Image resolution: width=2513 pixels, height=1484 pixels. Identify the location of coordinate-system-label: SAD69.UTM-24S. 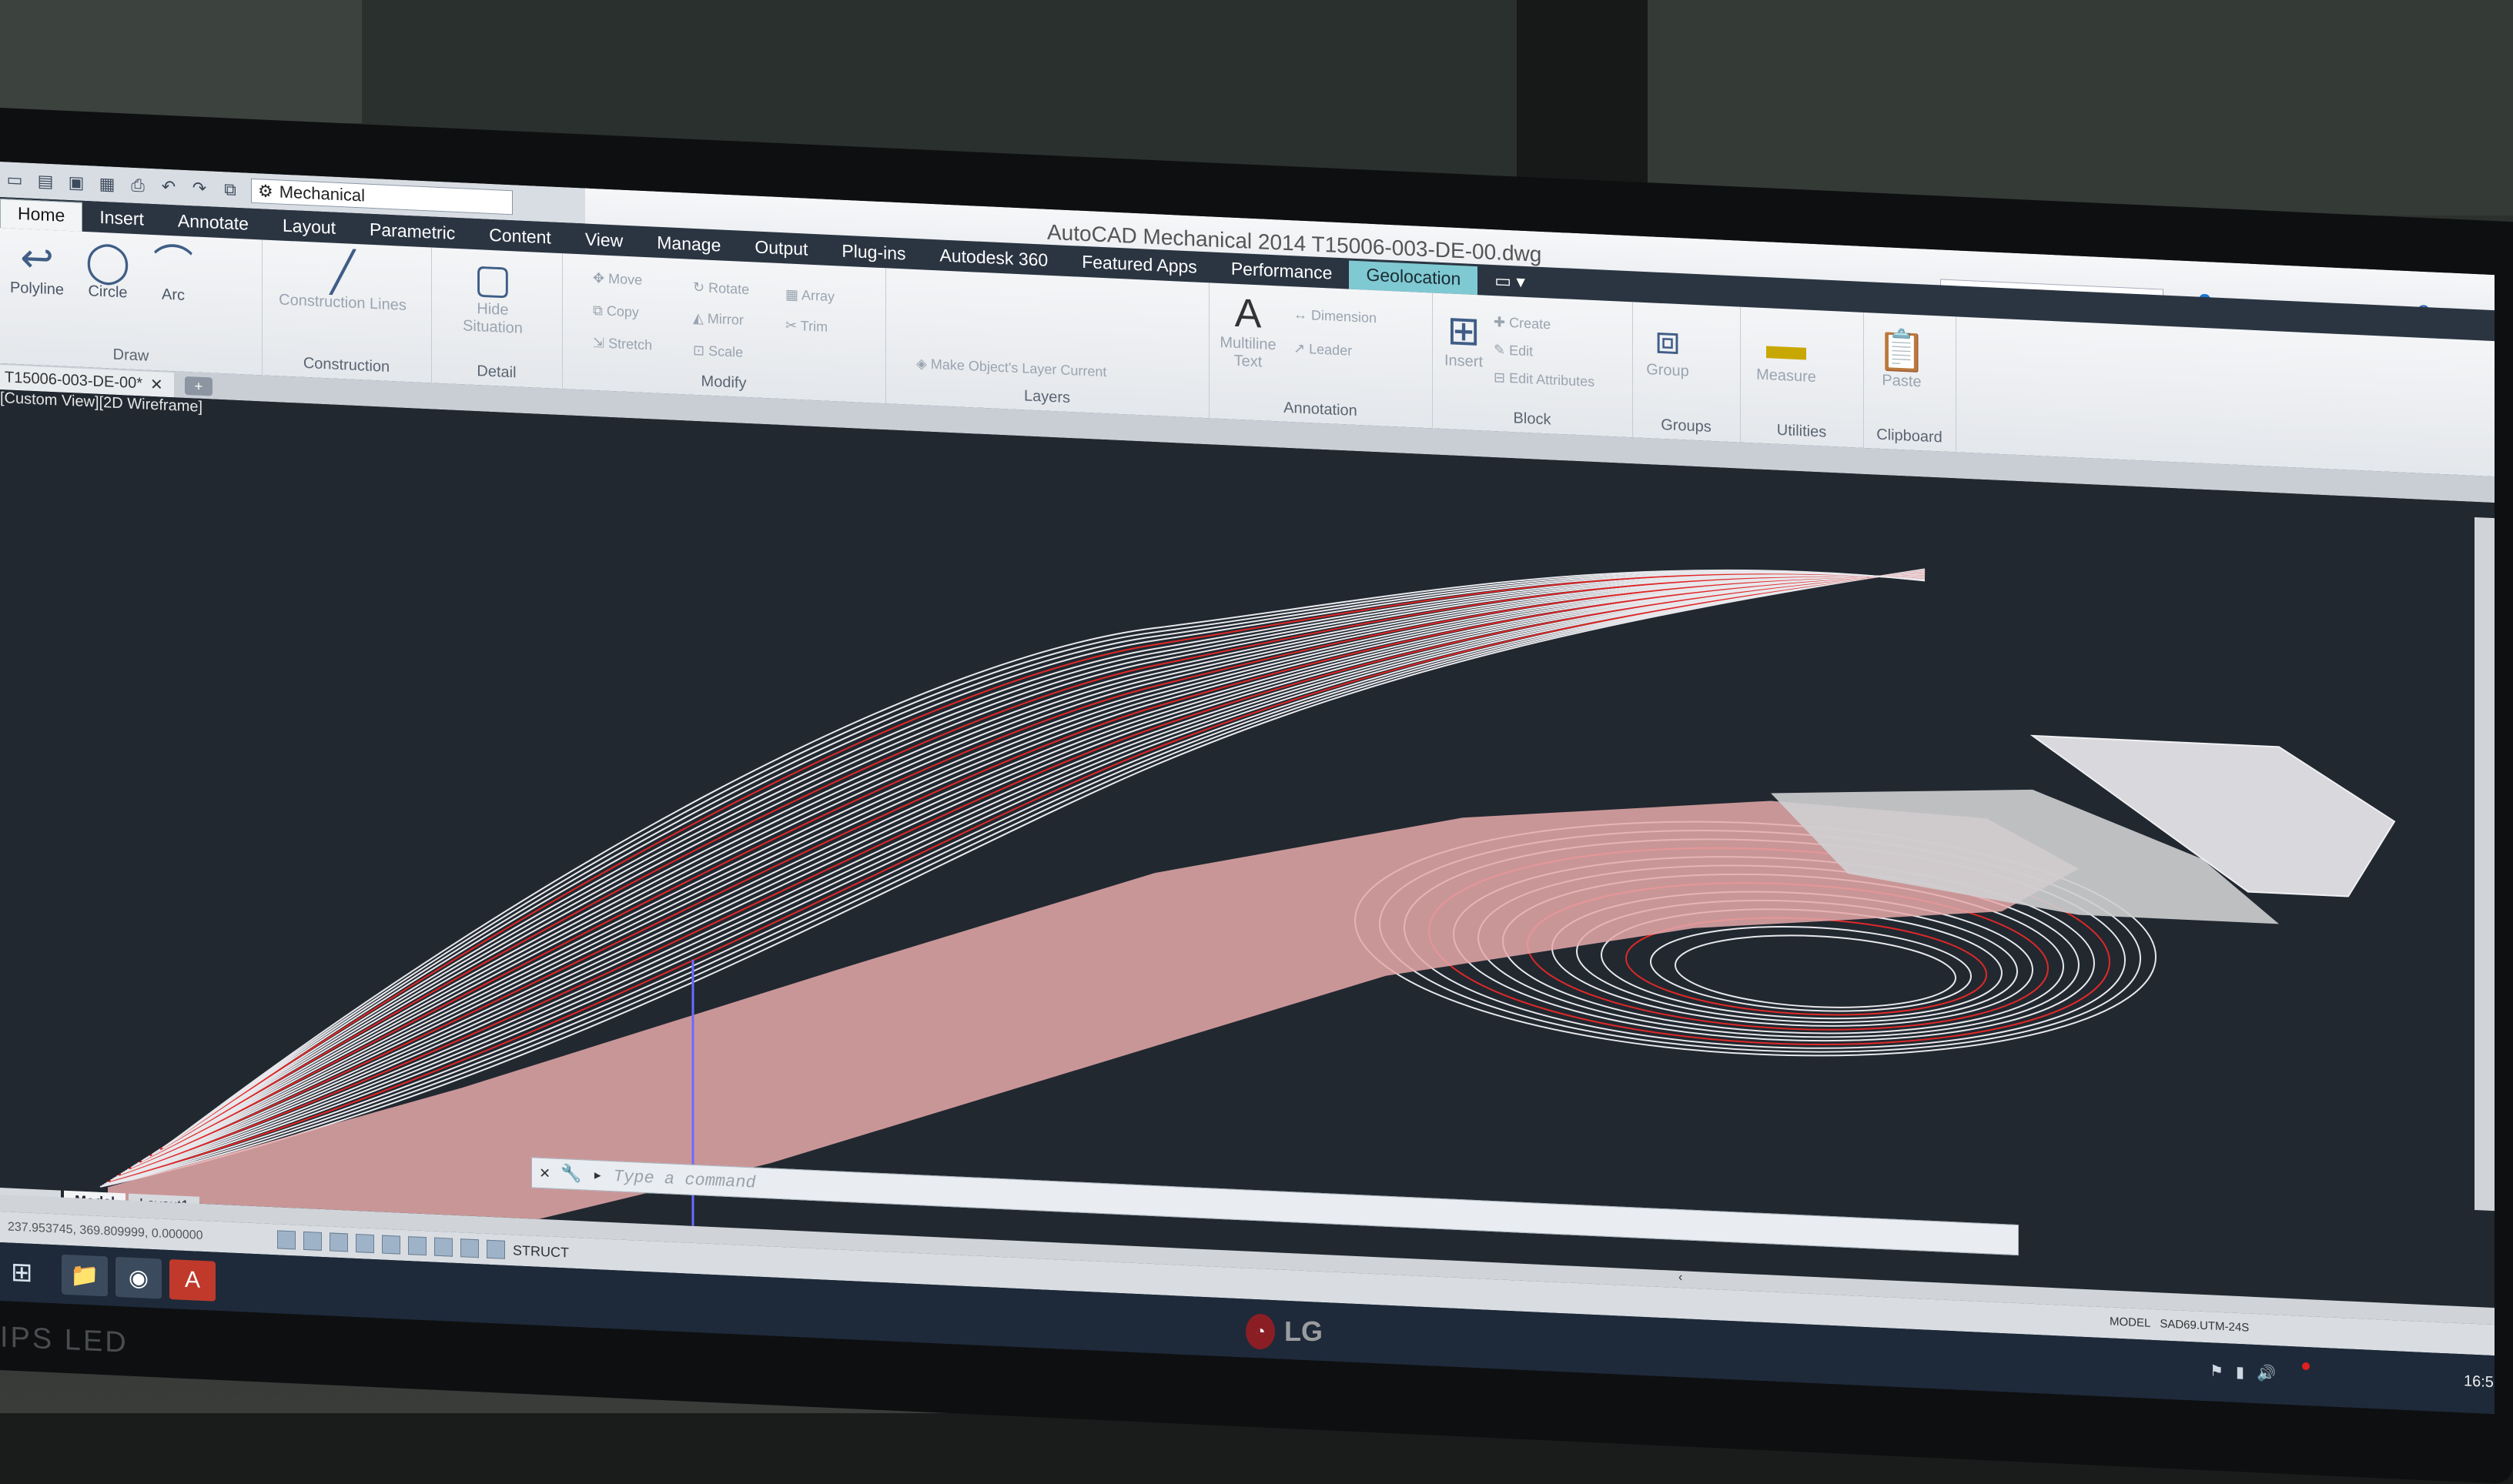
(2204, 1325).